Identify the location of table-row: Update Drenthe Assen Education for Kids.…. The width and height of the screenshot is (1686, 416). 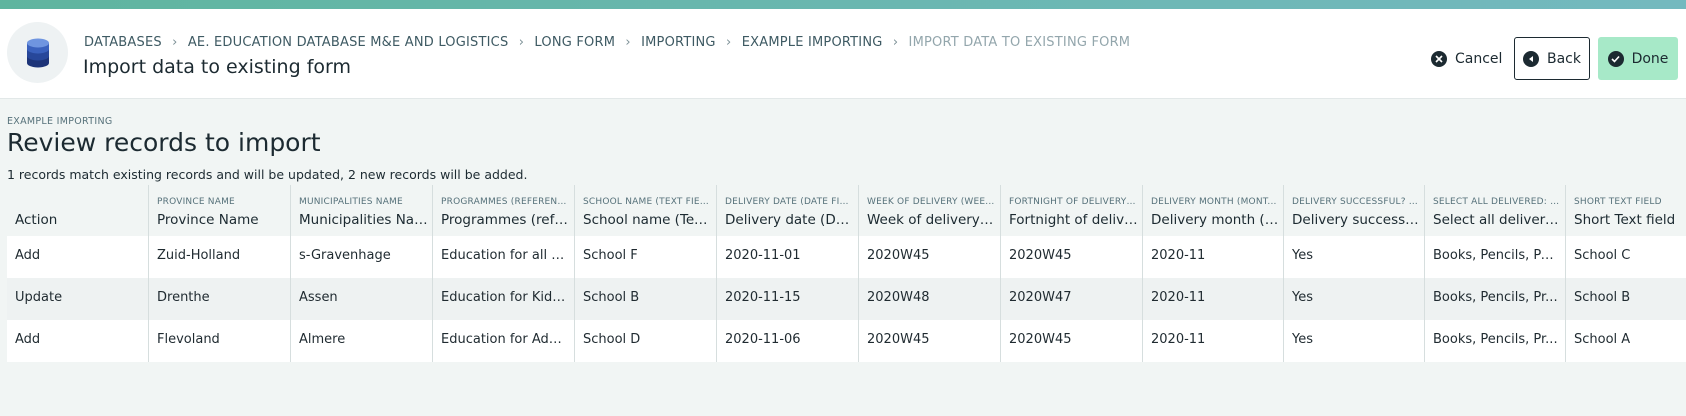
(846, 299).